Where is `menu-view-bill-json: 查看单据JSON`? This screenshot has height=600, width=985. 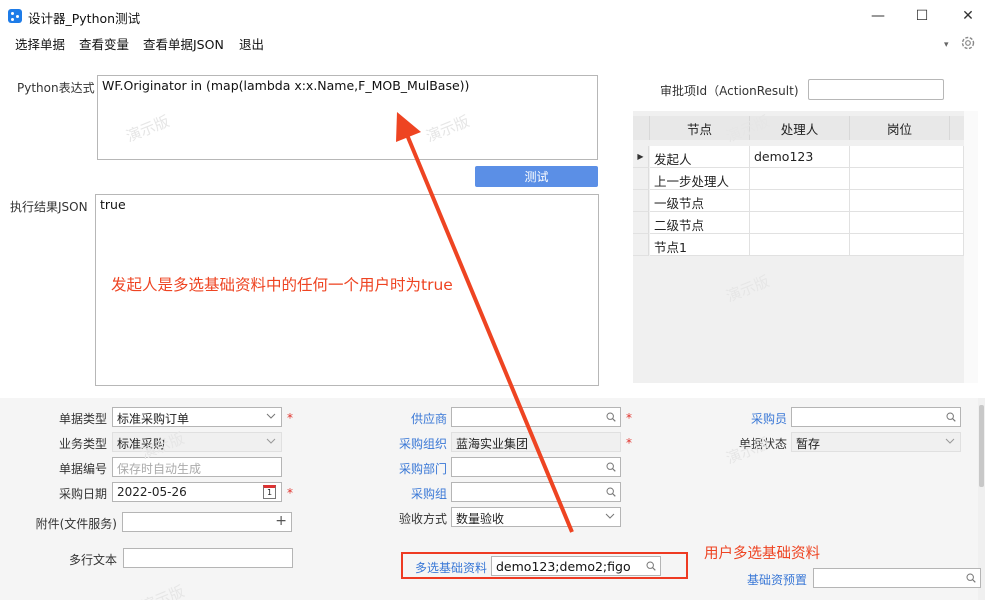
menu-view-bill-json: 查看单据JSON is located at coordinates (183, 43).